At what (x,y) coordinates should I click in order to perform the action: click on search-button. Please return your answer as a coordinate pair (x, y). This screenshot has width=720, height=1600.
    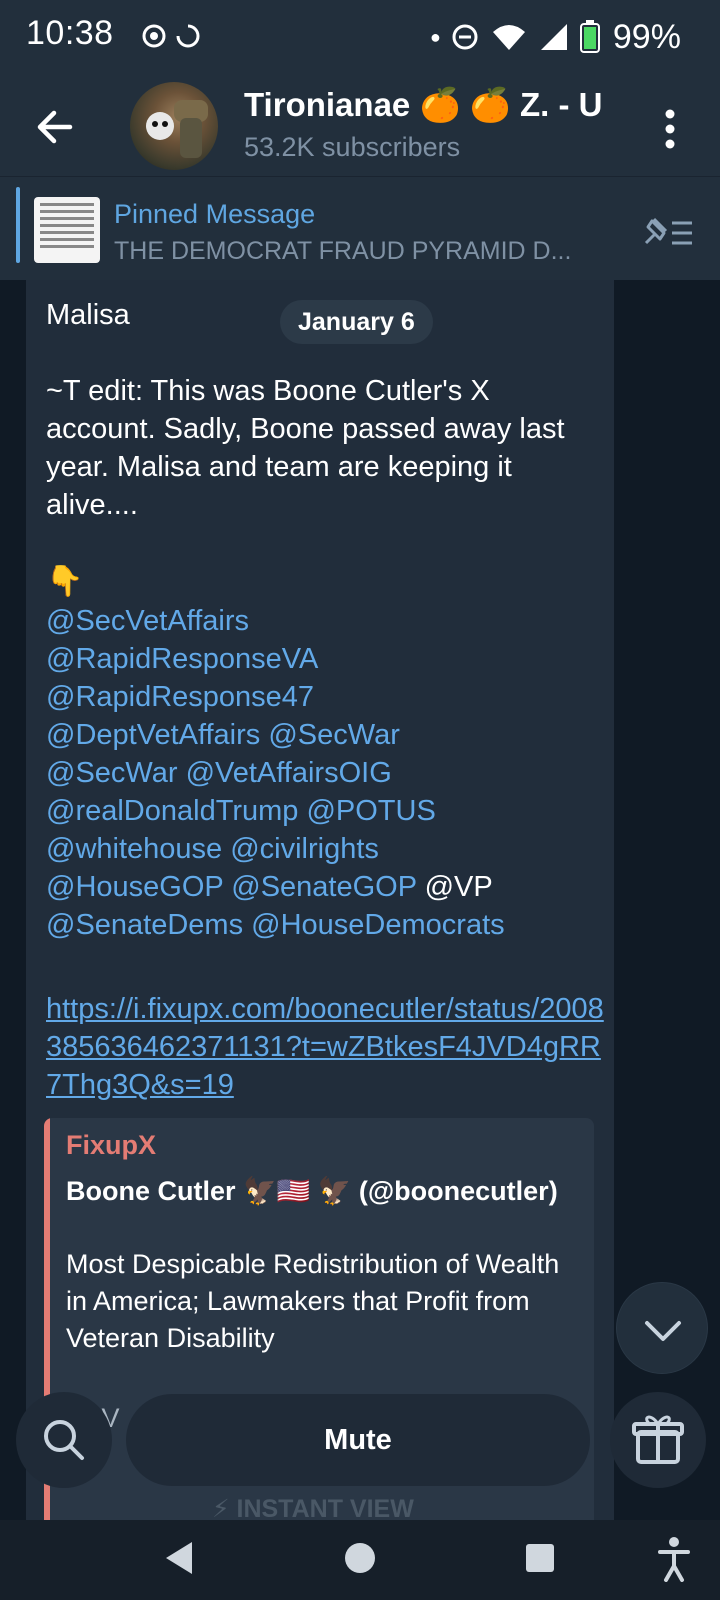
    Looking at the image, I should click on (64, 1440).